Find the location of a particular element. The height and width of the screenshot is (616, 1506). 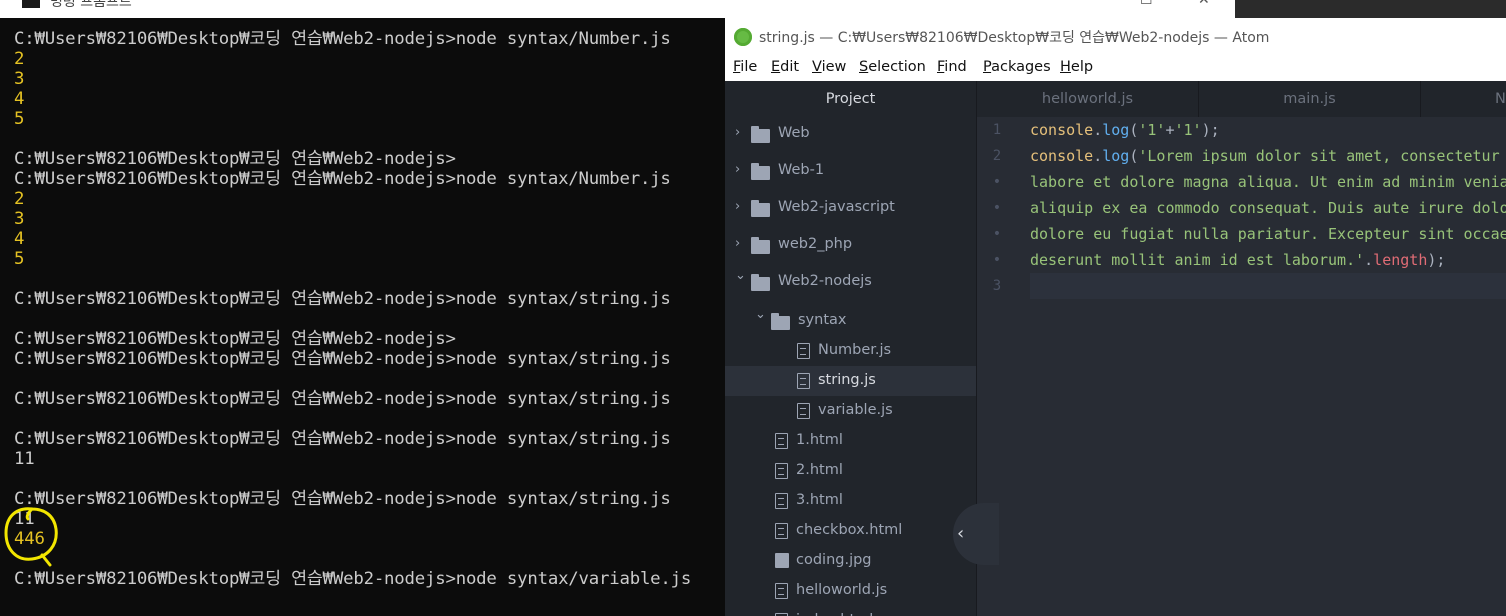

tree-item-web: › Web is located at coordinates (850, 134).